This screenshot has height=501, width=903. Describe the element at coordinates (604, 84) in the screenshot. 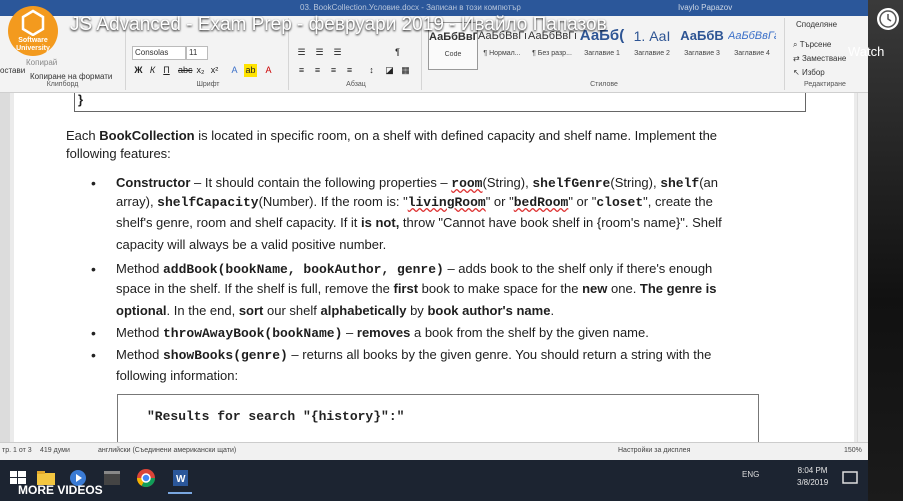

I see `styles-label: Стилове` at that location.